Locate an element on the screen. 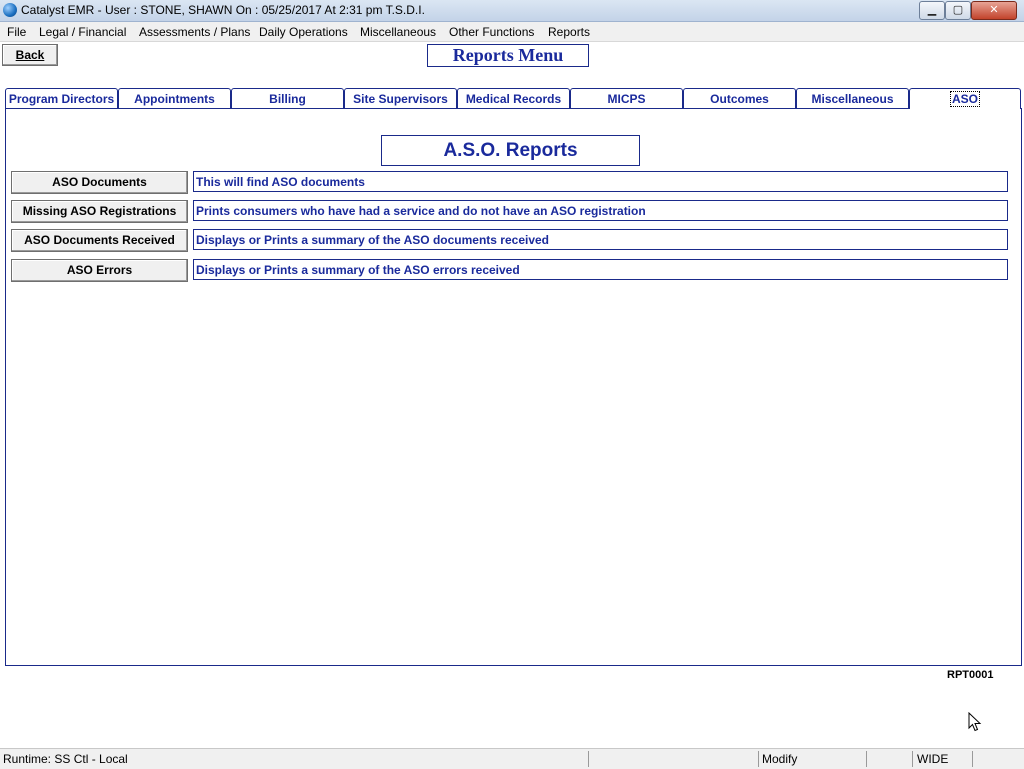  status-width-mode: WIDE is located at coordinates (933, 759).